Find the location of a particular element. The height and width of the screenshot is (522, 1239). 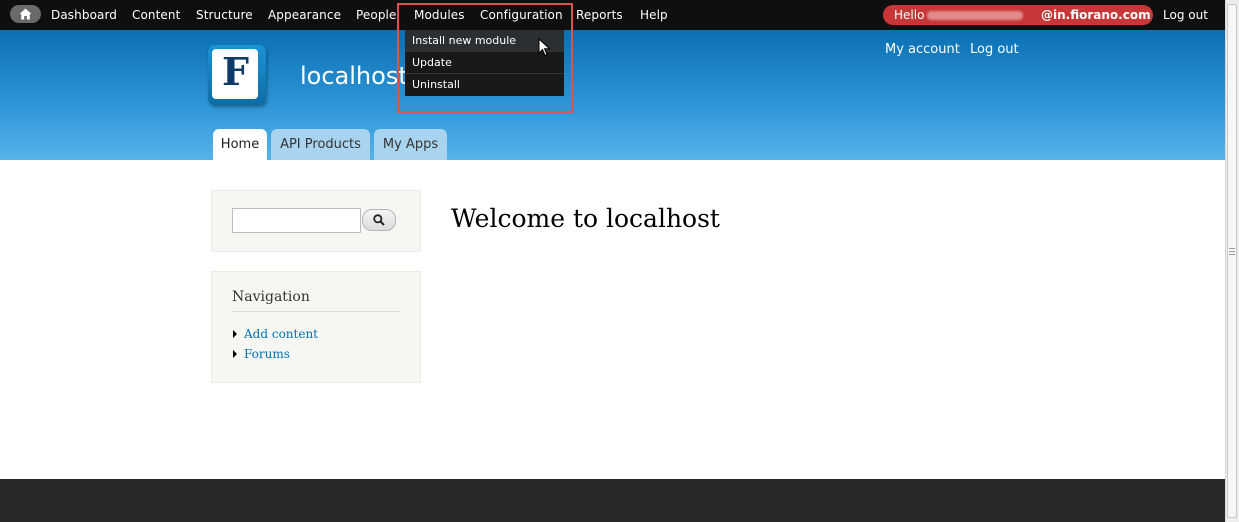

tab-api-products: API Products is located at coordinates (320, 144).